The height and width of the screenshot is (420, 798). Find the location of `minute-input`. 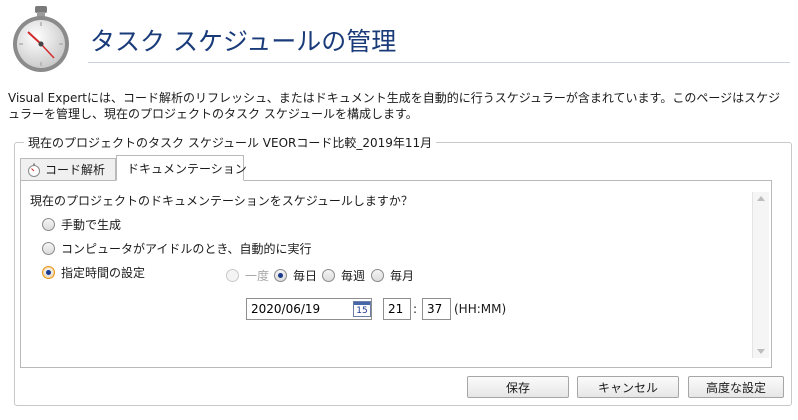

minute-input is located at coordinates (436, 309).